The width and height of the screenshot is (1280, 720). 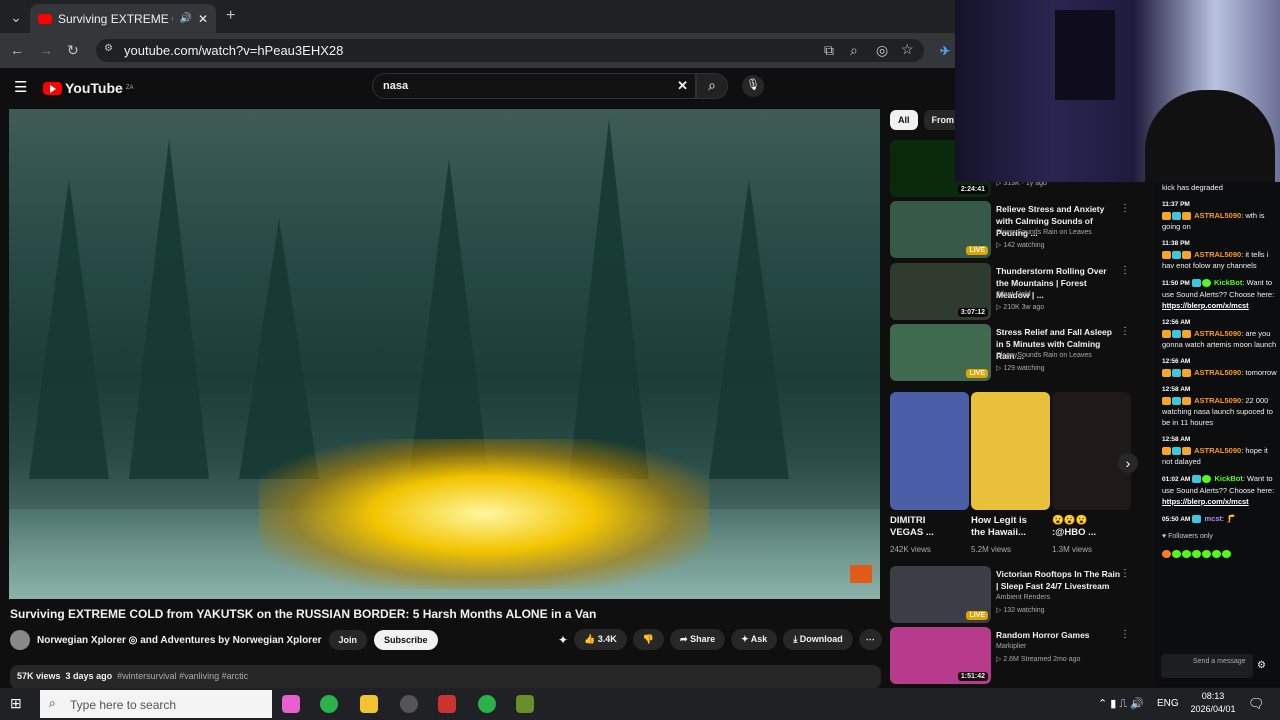 What do you see at coordinates (20, 640) in the screenshot?
I see `channel-avatar` at bounding box center [20, 640].